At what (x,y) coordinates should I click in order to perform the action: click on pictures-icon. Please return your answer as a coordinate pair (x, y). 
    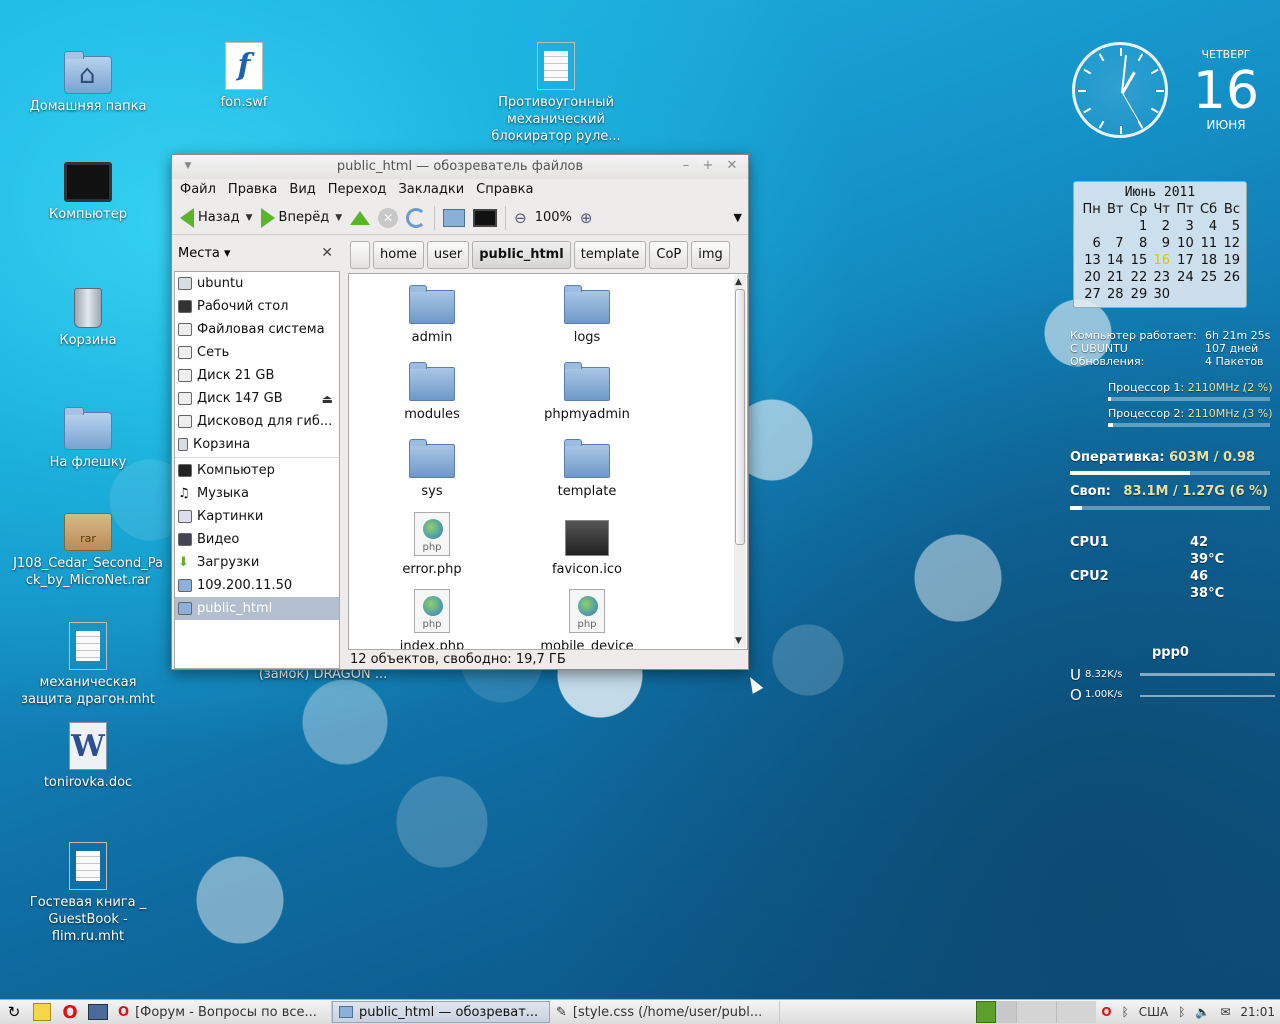
    Looking at the image, I should click on (185, 516).